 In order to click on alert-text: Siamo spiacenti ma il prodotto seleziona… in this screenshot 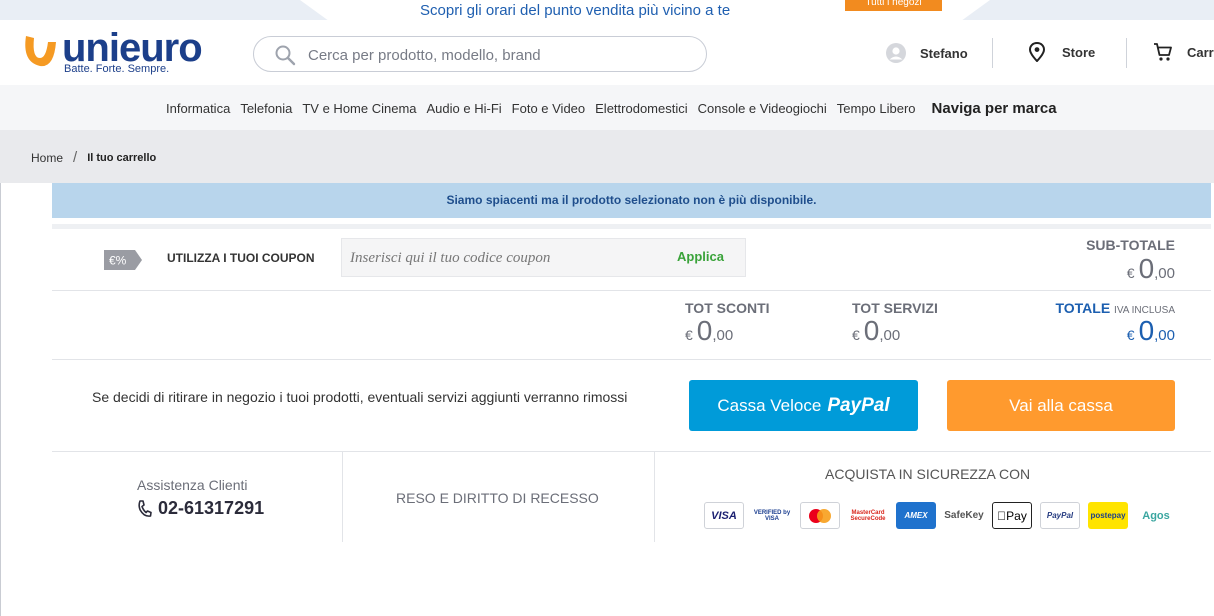, I will do `click(631, 200)`.